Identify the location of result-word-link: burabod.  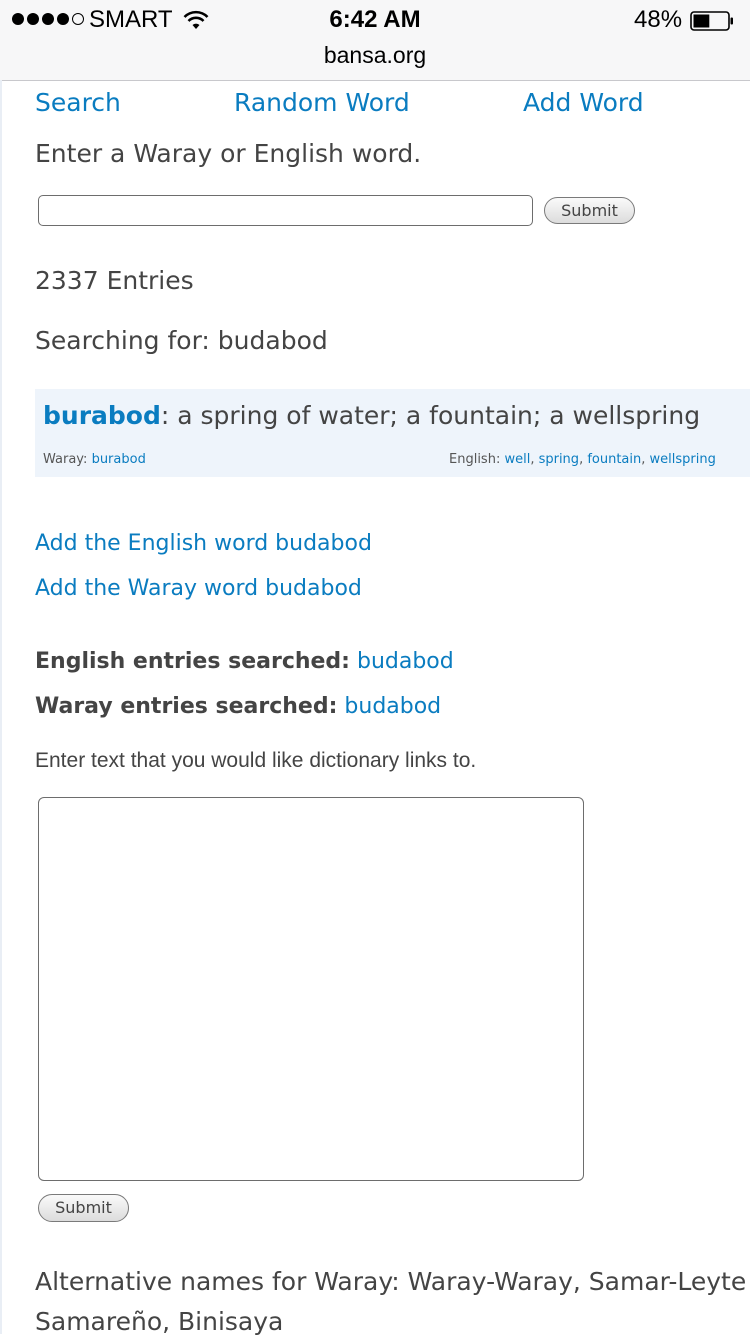
(102, 415).